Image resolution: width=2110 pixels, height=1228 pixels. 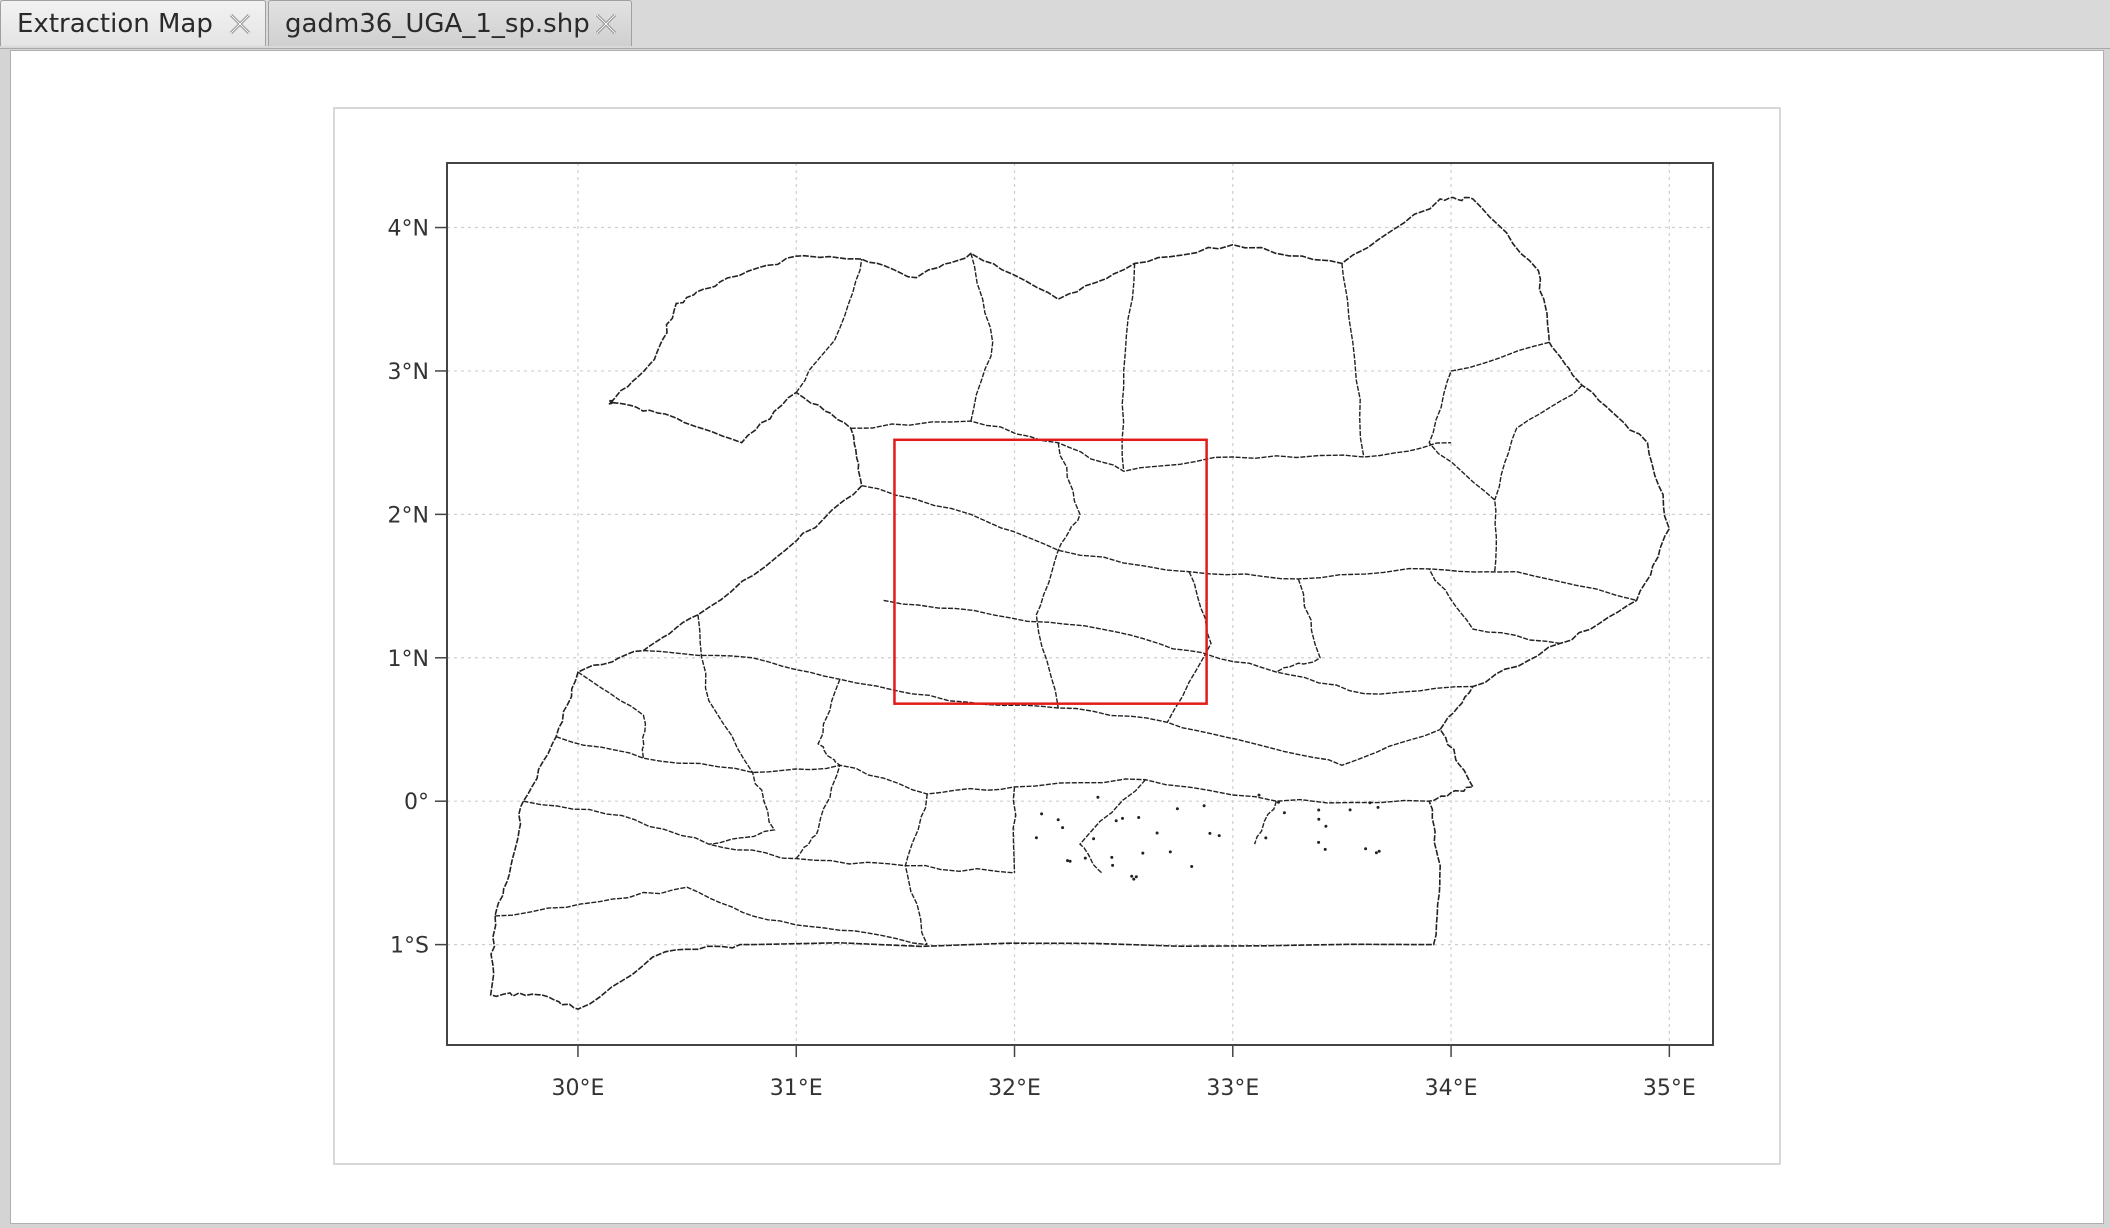 I want to click on tab-extraction-map: Extraction Map, so click(x=133, y=23).